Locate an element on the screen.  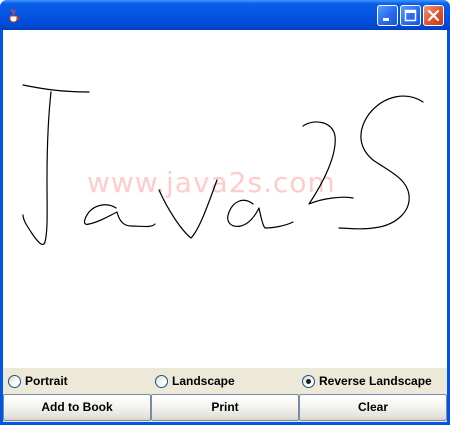
close-icon is located at coordinates (433, 15).